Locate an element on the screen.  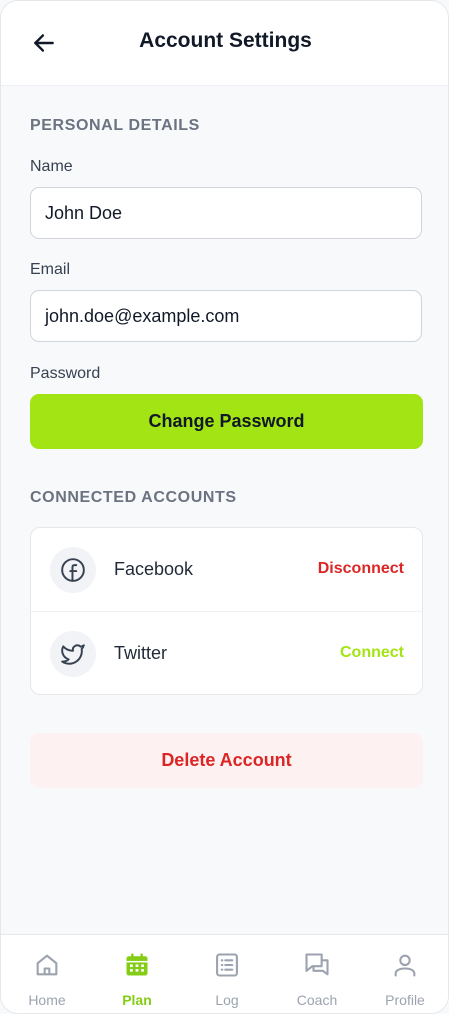
name-field: John Doe is located at coordinates (226, 213).